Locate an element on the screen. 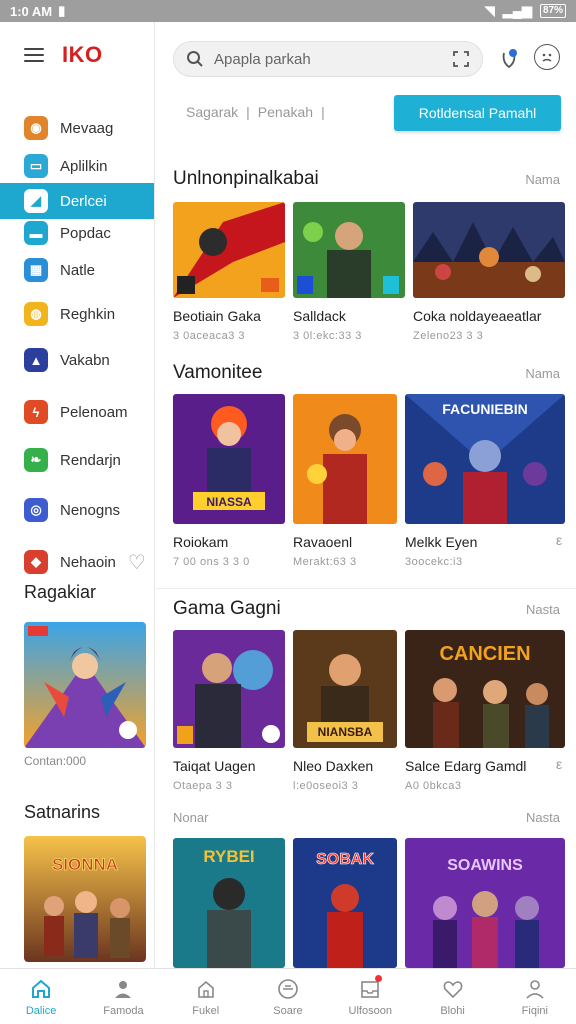 The image size is (576, 1024). bottom-nav-fiqini: Fiqini is located at coordinates (535, 996).